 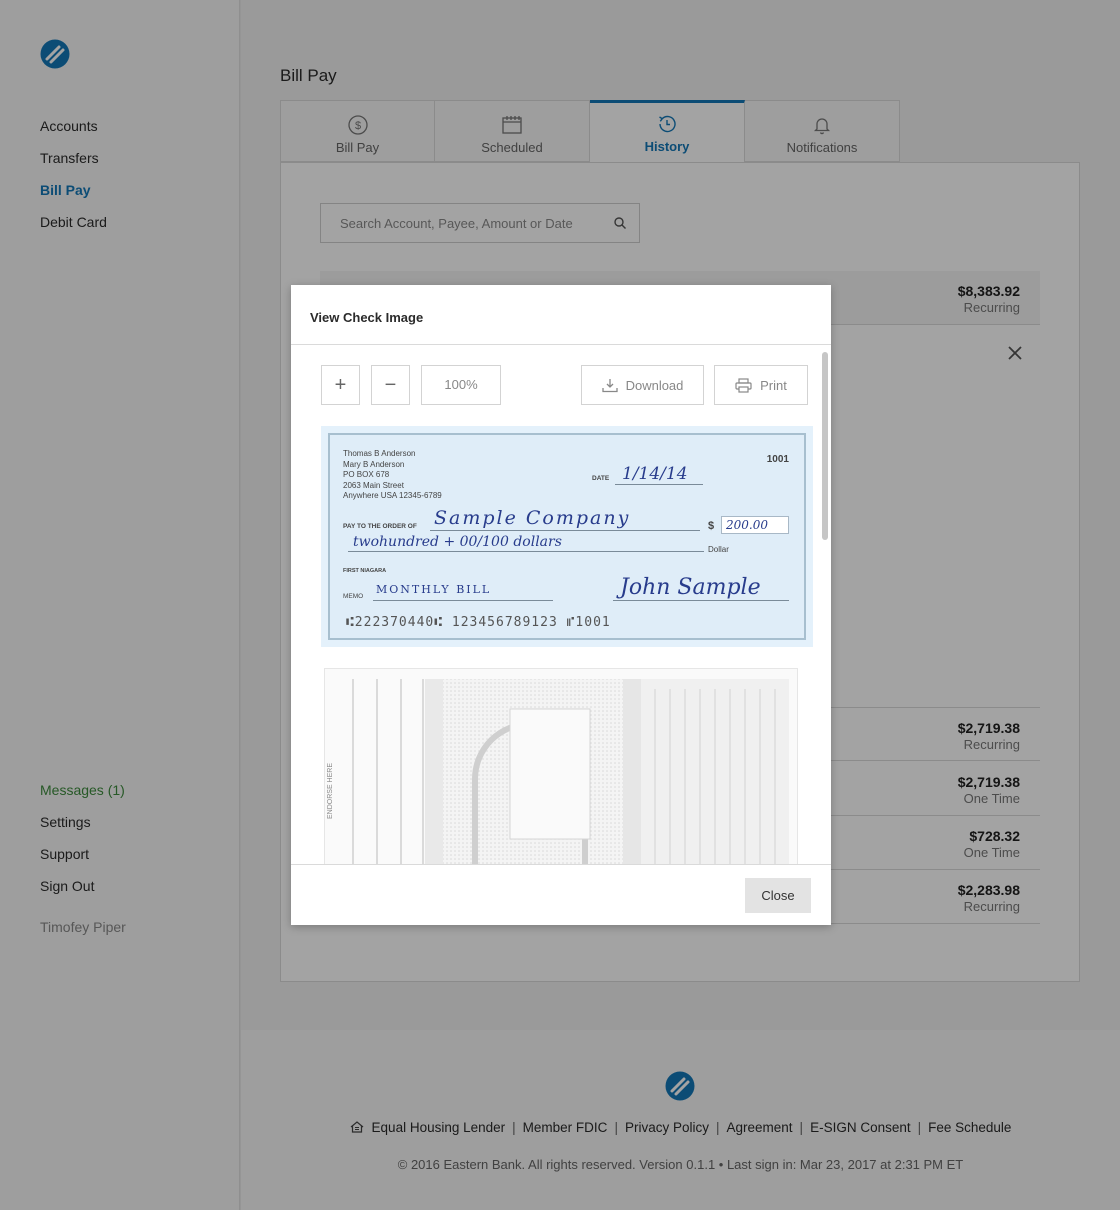 I want to click on check-back-image: ENDORSE HERE, so click(x=561, y=766).